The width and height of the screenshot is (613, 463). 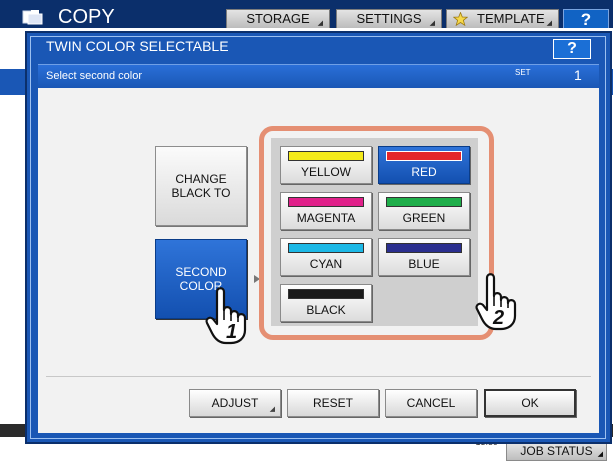 I want to click on app-title: COPY, so click(x=86, y=17).